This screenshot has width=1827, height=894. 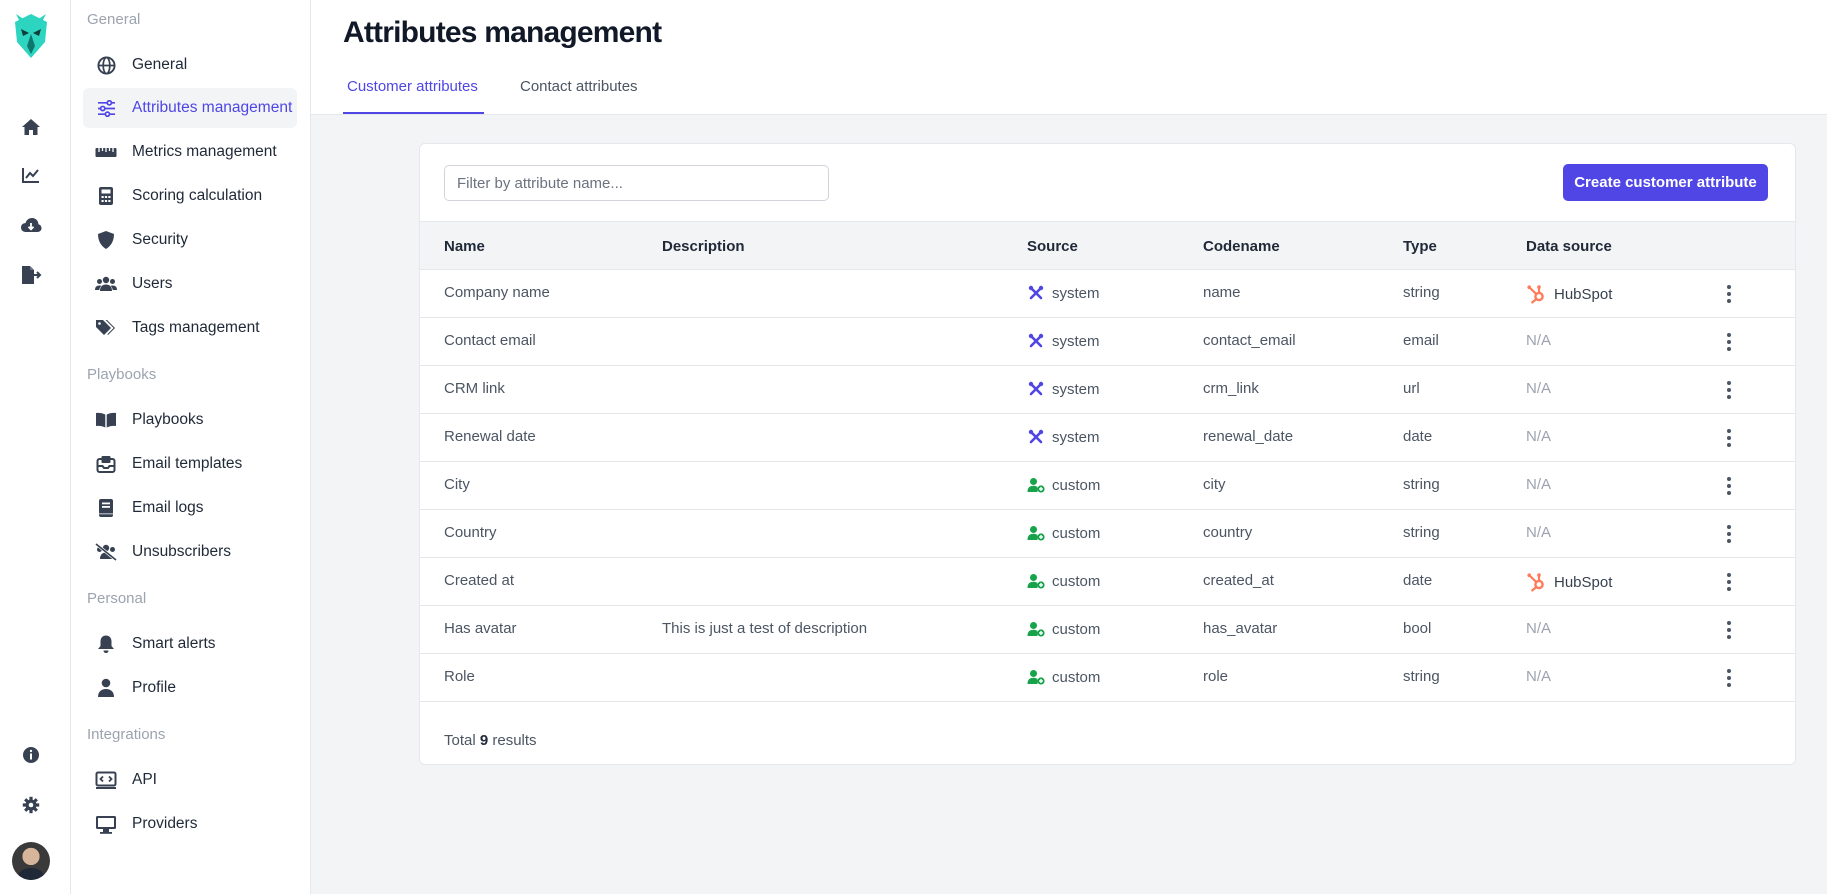 What do you see at coordinates (31, 861) in the screenshot?
I see `avatar` at bounding box center [31, 861].